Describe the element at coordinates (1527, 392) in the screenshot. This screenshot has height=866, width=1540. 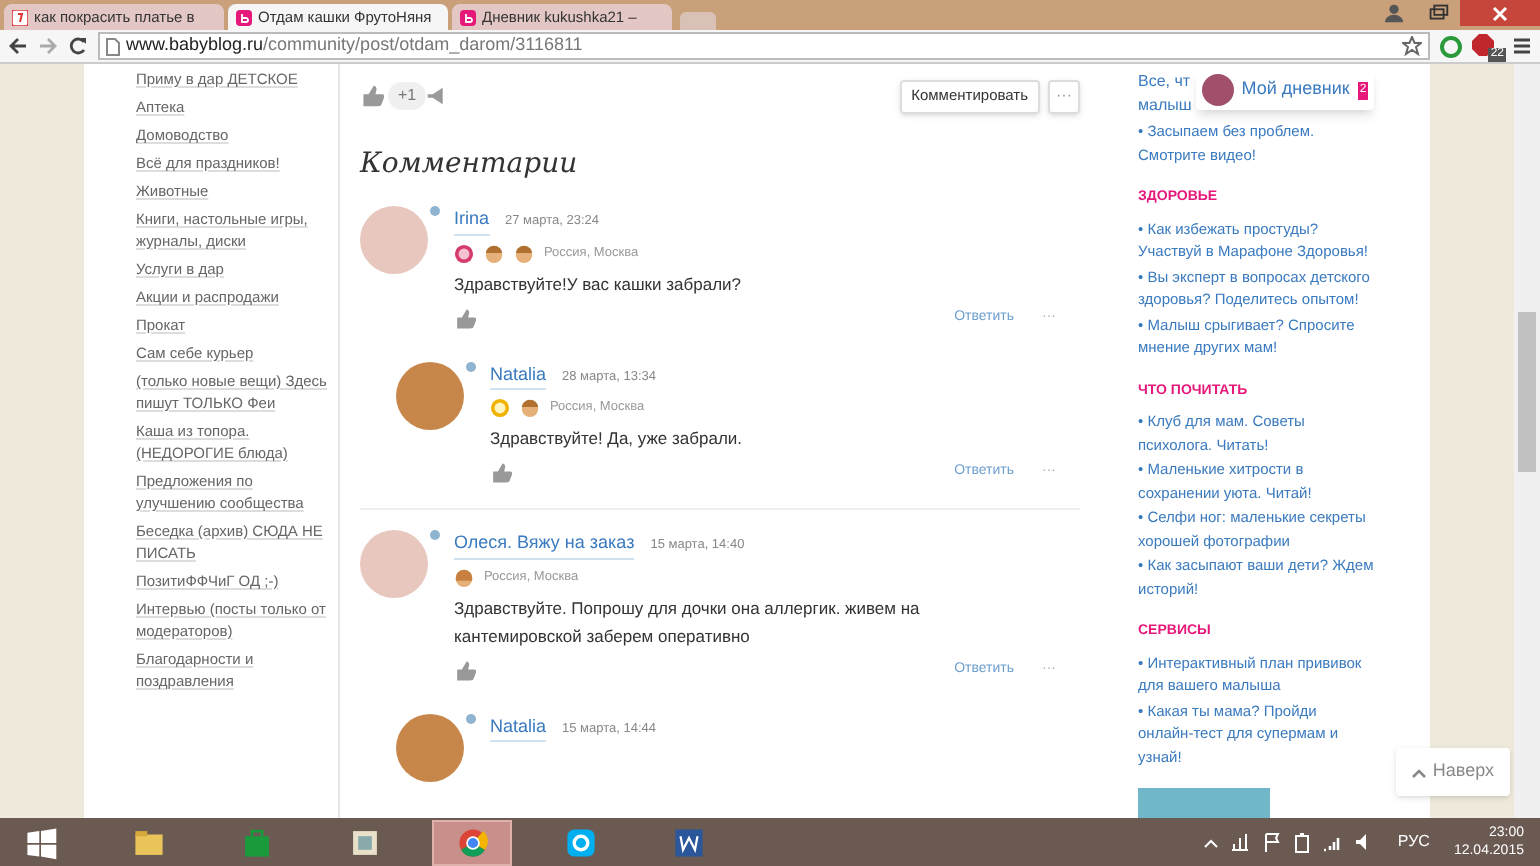
I see `scrollbar-thumb` at that location.